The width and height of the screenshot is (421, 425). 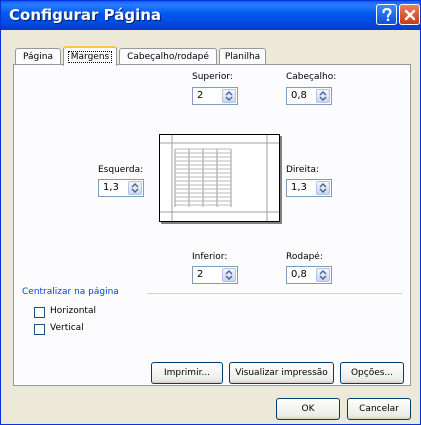 I want to click on cancel-button: Cancelar, so click(x=379, y=409).